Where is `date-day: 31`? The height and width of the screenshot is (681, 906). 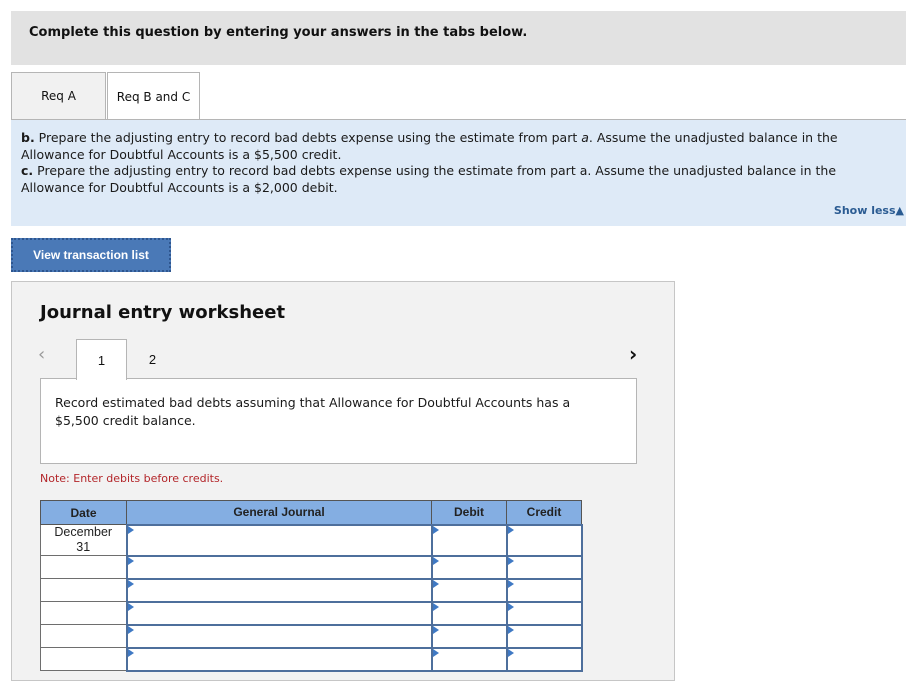
date-day: 31 is located at coordinates (83, 547).